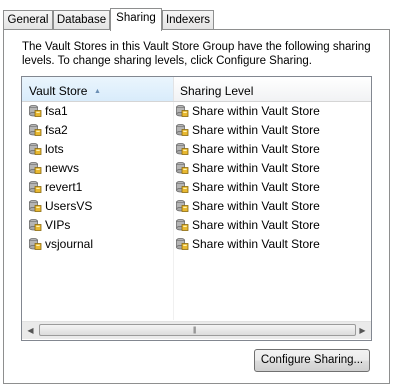  I want to click on vault-store-name: lots, so click(54, 149).